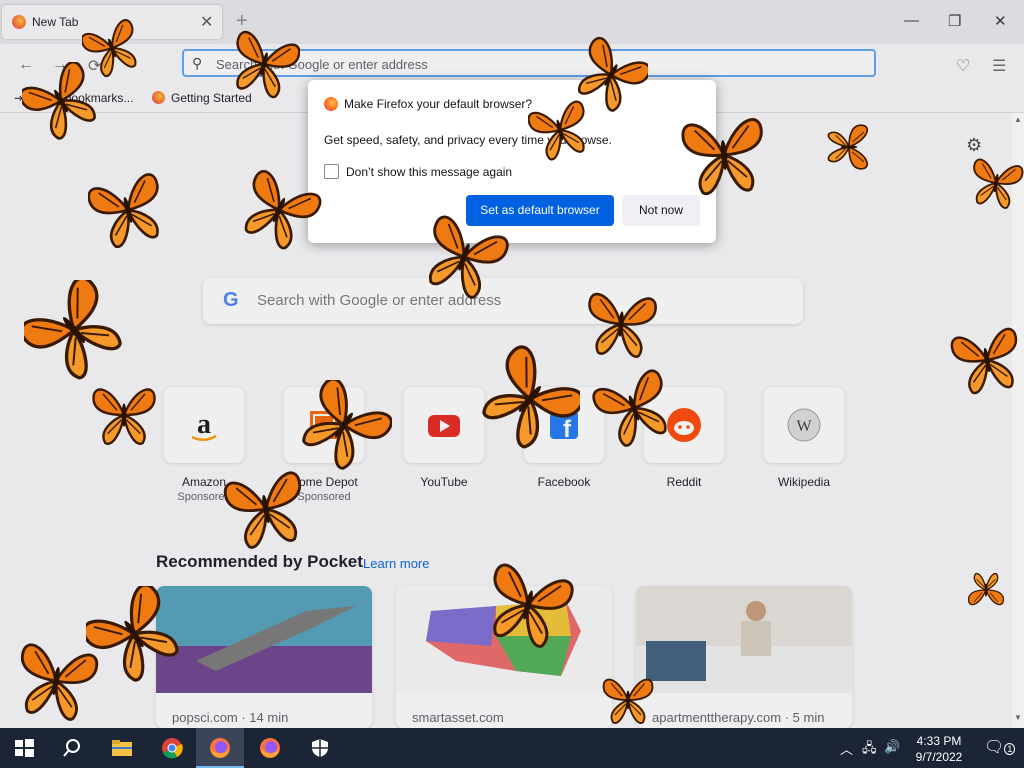 This screenshot has height=768, width=1024. I want to click on chrome-button, so click(172, 748).